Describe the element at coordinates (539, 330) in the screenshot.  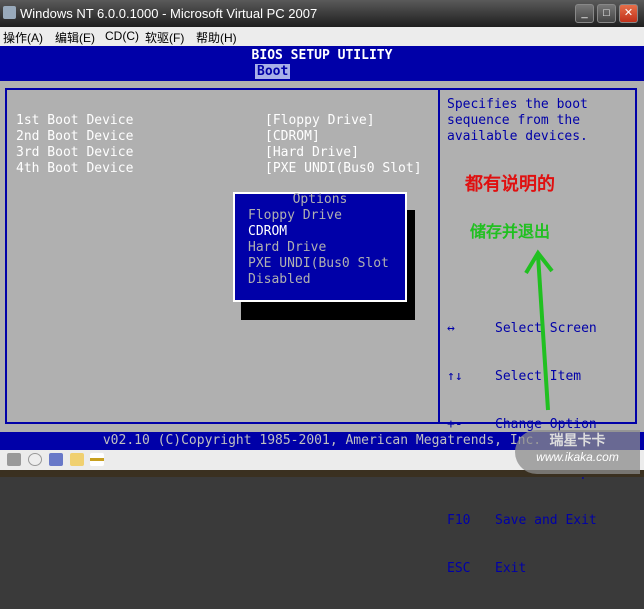
I see `arrow-icon` at that location.